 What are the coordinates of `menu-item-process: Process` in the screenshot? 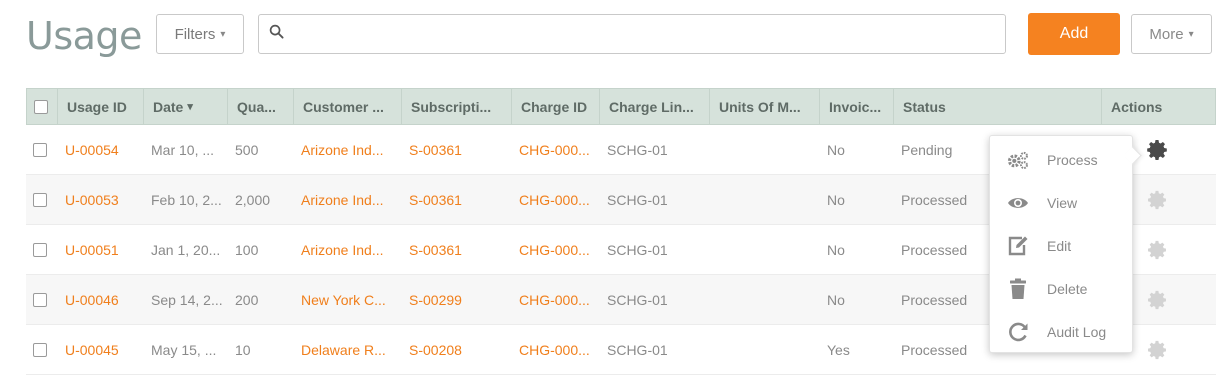 It's located at (1062, 159).